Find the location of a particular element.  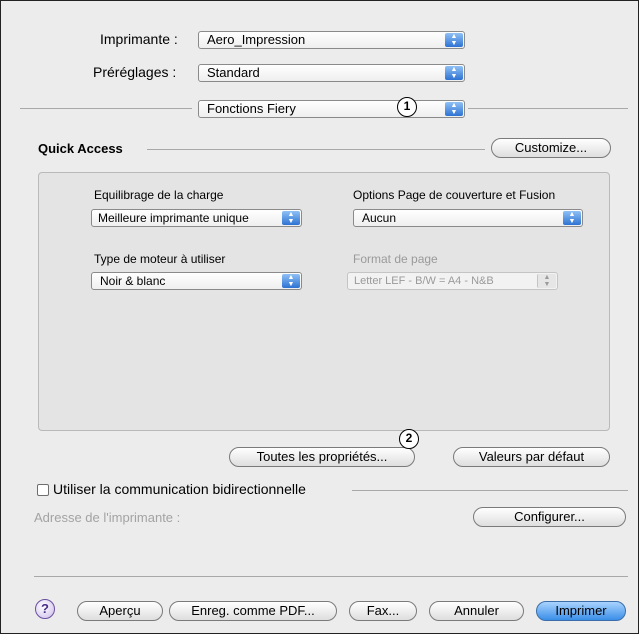

load-balance-popup: Meilleure imprimante unique ▲ ▼ is located at coordinates (196, 218).